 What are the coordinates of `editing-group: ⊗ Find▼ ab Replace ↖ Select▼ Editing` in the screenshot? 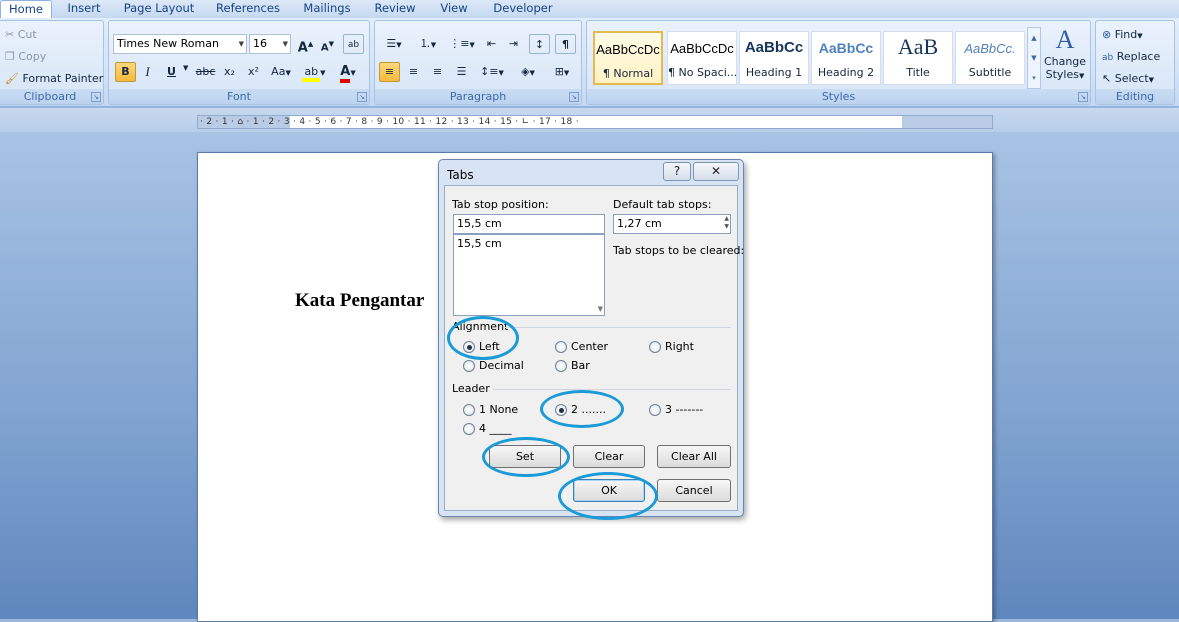 It's located at (1135, 62).